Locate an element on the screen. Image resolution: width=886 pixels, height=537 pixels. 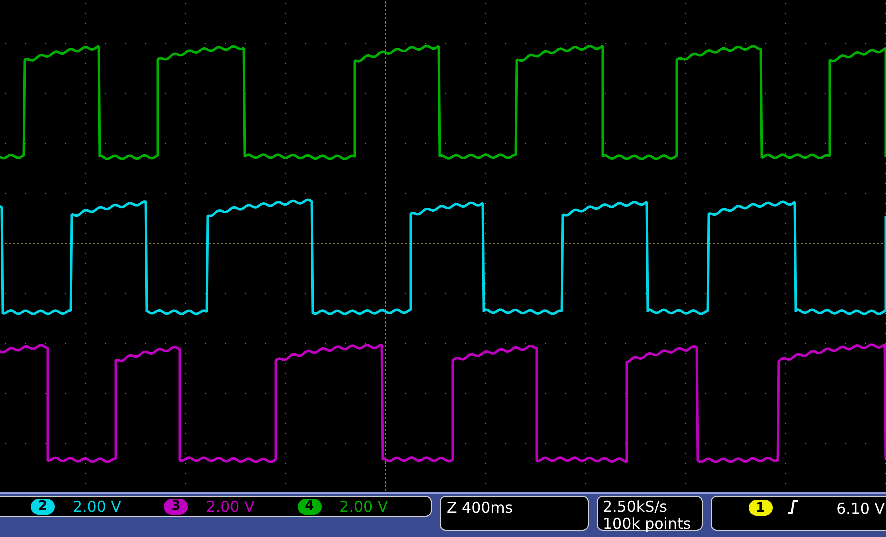
channel-badge: 3 is located at coordinates (176, 506).